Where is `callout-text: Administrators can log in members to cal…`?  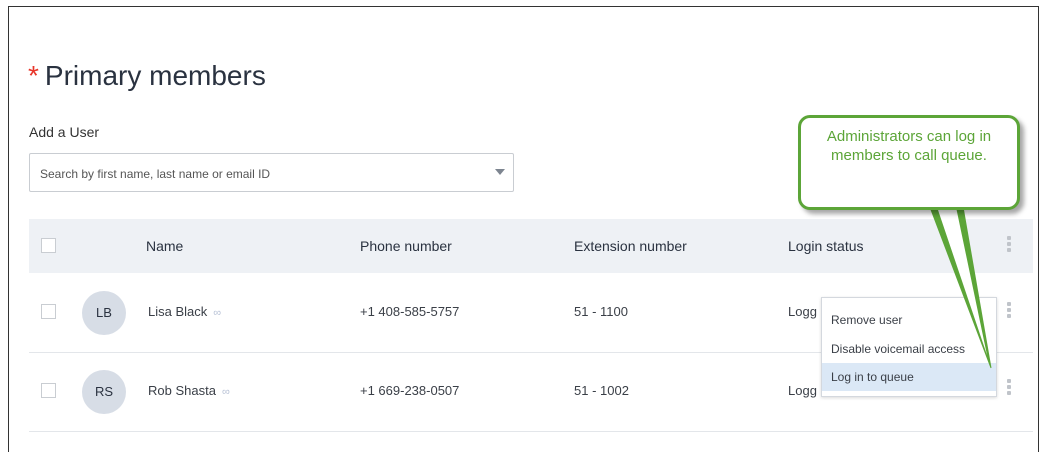
callout-text: Administrators can log in members to cal… is located at coordinates (909, 146).